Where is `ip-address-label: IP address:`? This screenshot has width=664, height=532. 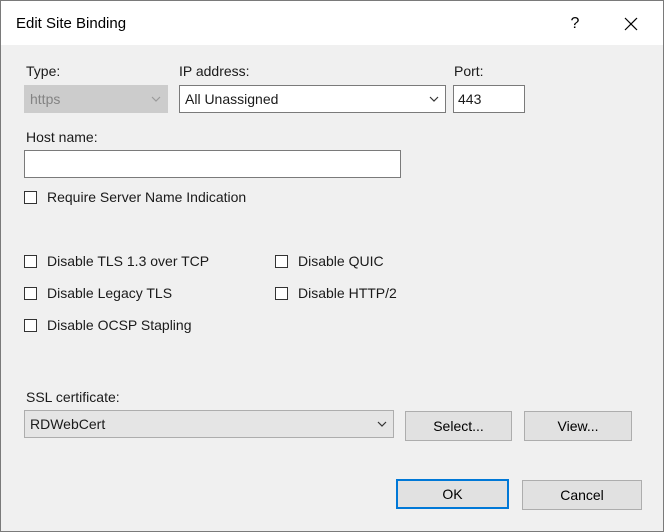
ip-address-label: IP address: is located at coordinates (214, 71).